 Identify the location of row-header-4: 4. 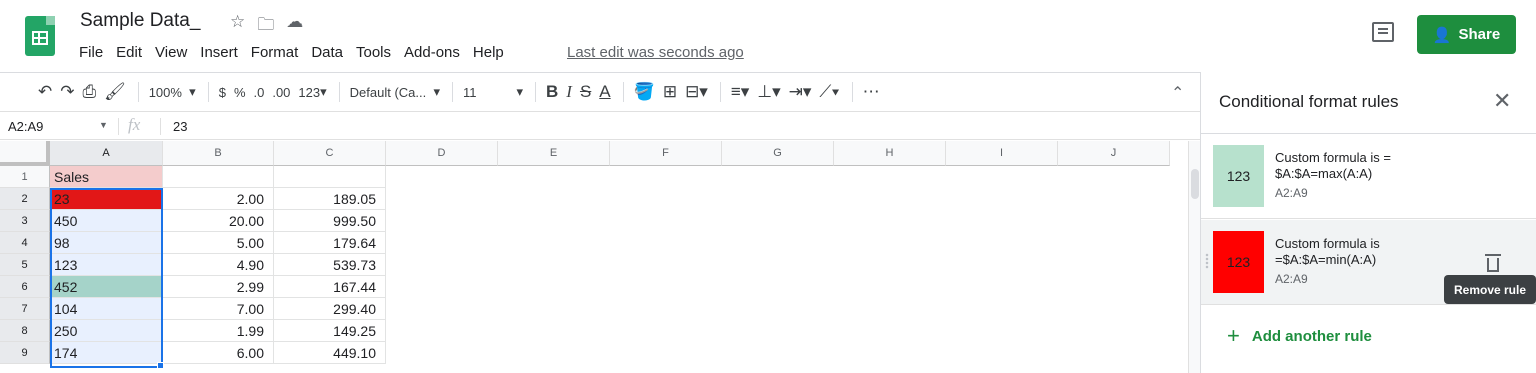
(25, 243).